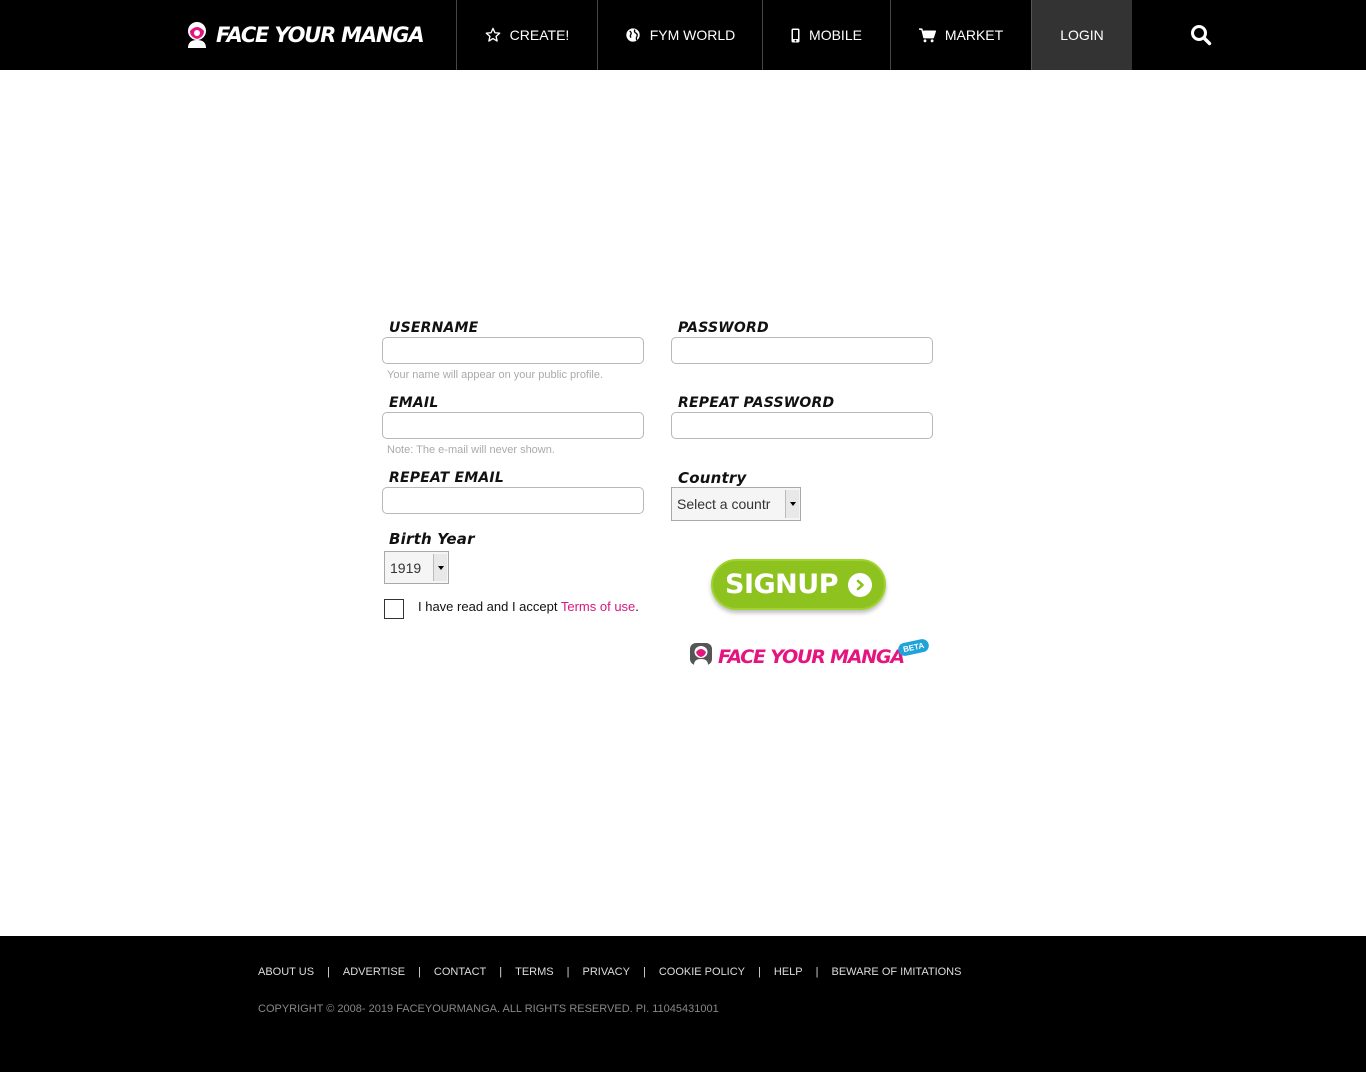  I want to click on site-logo: FACE YOUR MANGA, so click(305, 35).